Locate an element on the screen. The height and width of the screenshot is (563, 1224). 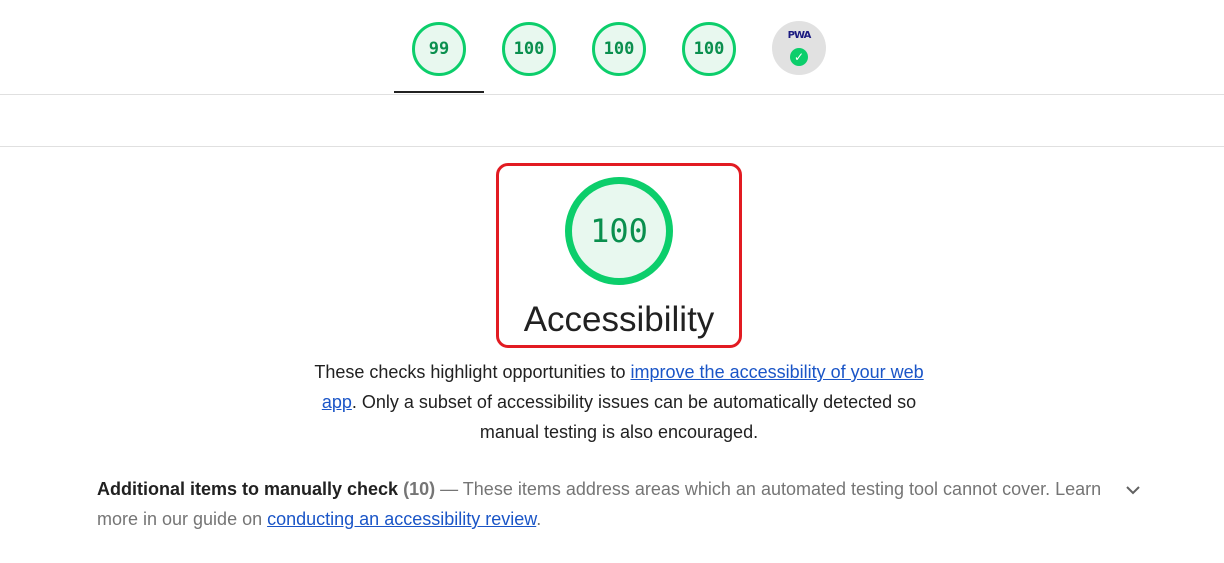
performance-score-gauge: 99 is located at coordinates (439, 49).